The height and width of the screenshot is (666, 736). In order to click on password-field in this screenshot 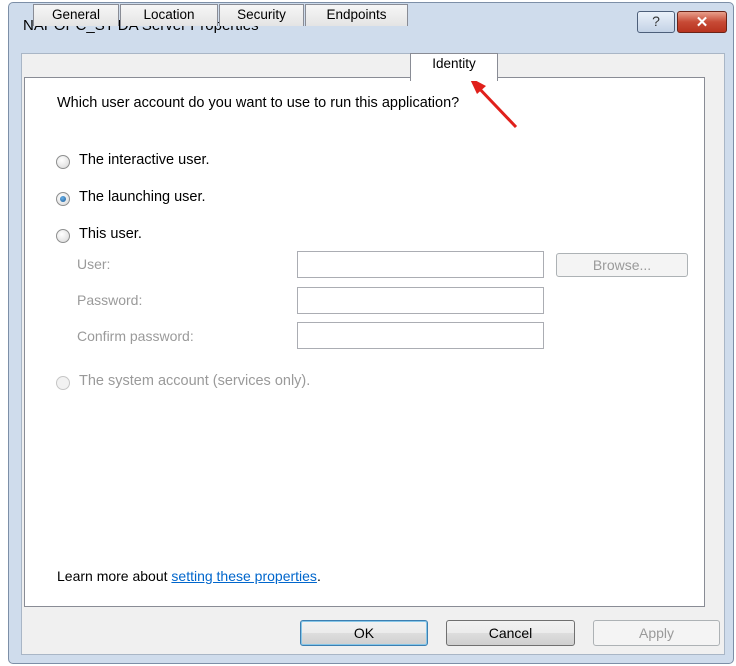, I will do `click(420, 300)`.